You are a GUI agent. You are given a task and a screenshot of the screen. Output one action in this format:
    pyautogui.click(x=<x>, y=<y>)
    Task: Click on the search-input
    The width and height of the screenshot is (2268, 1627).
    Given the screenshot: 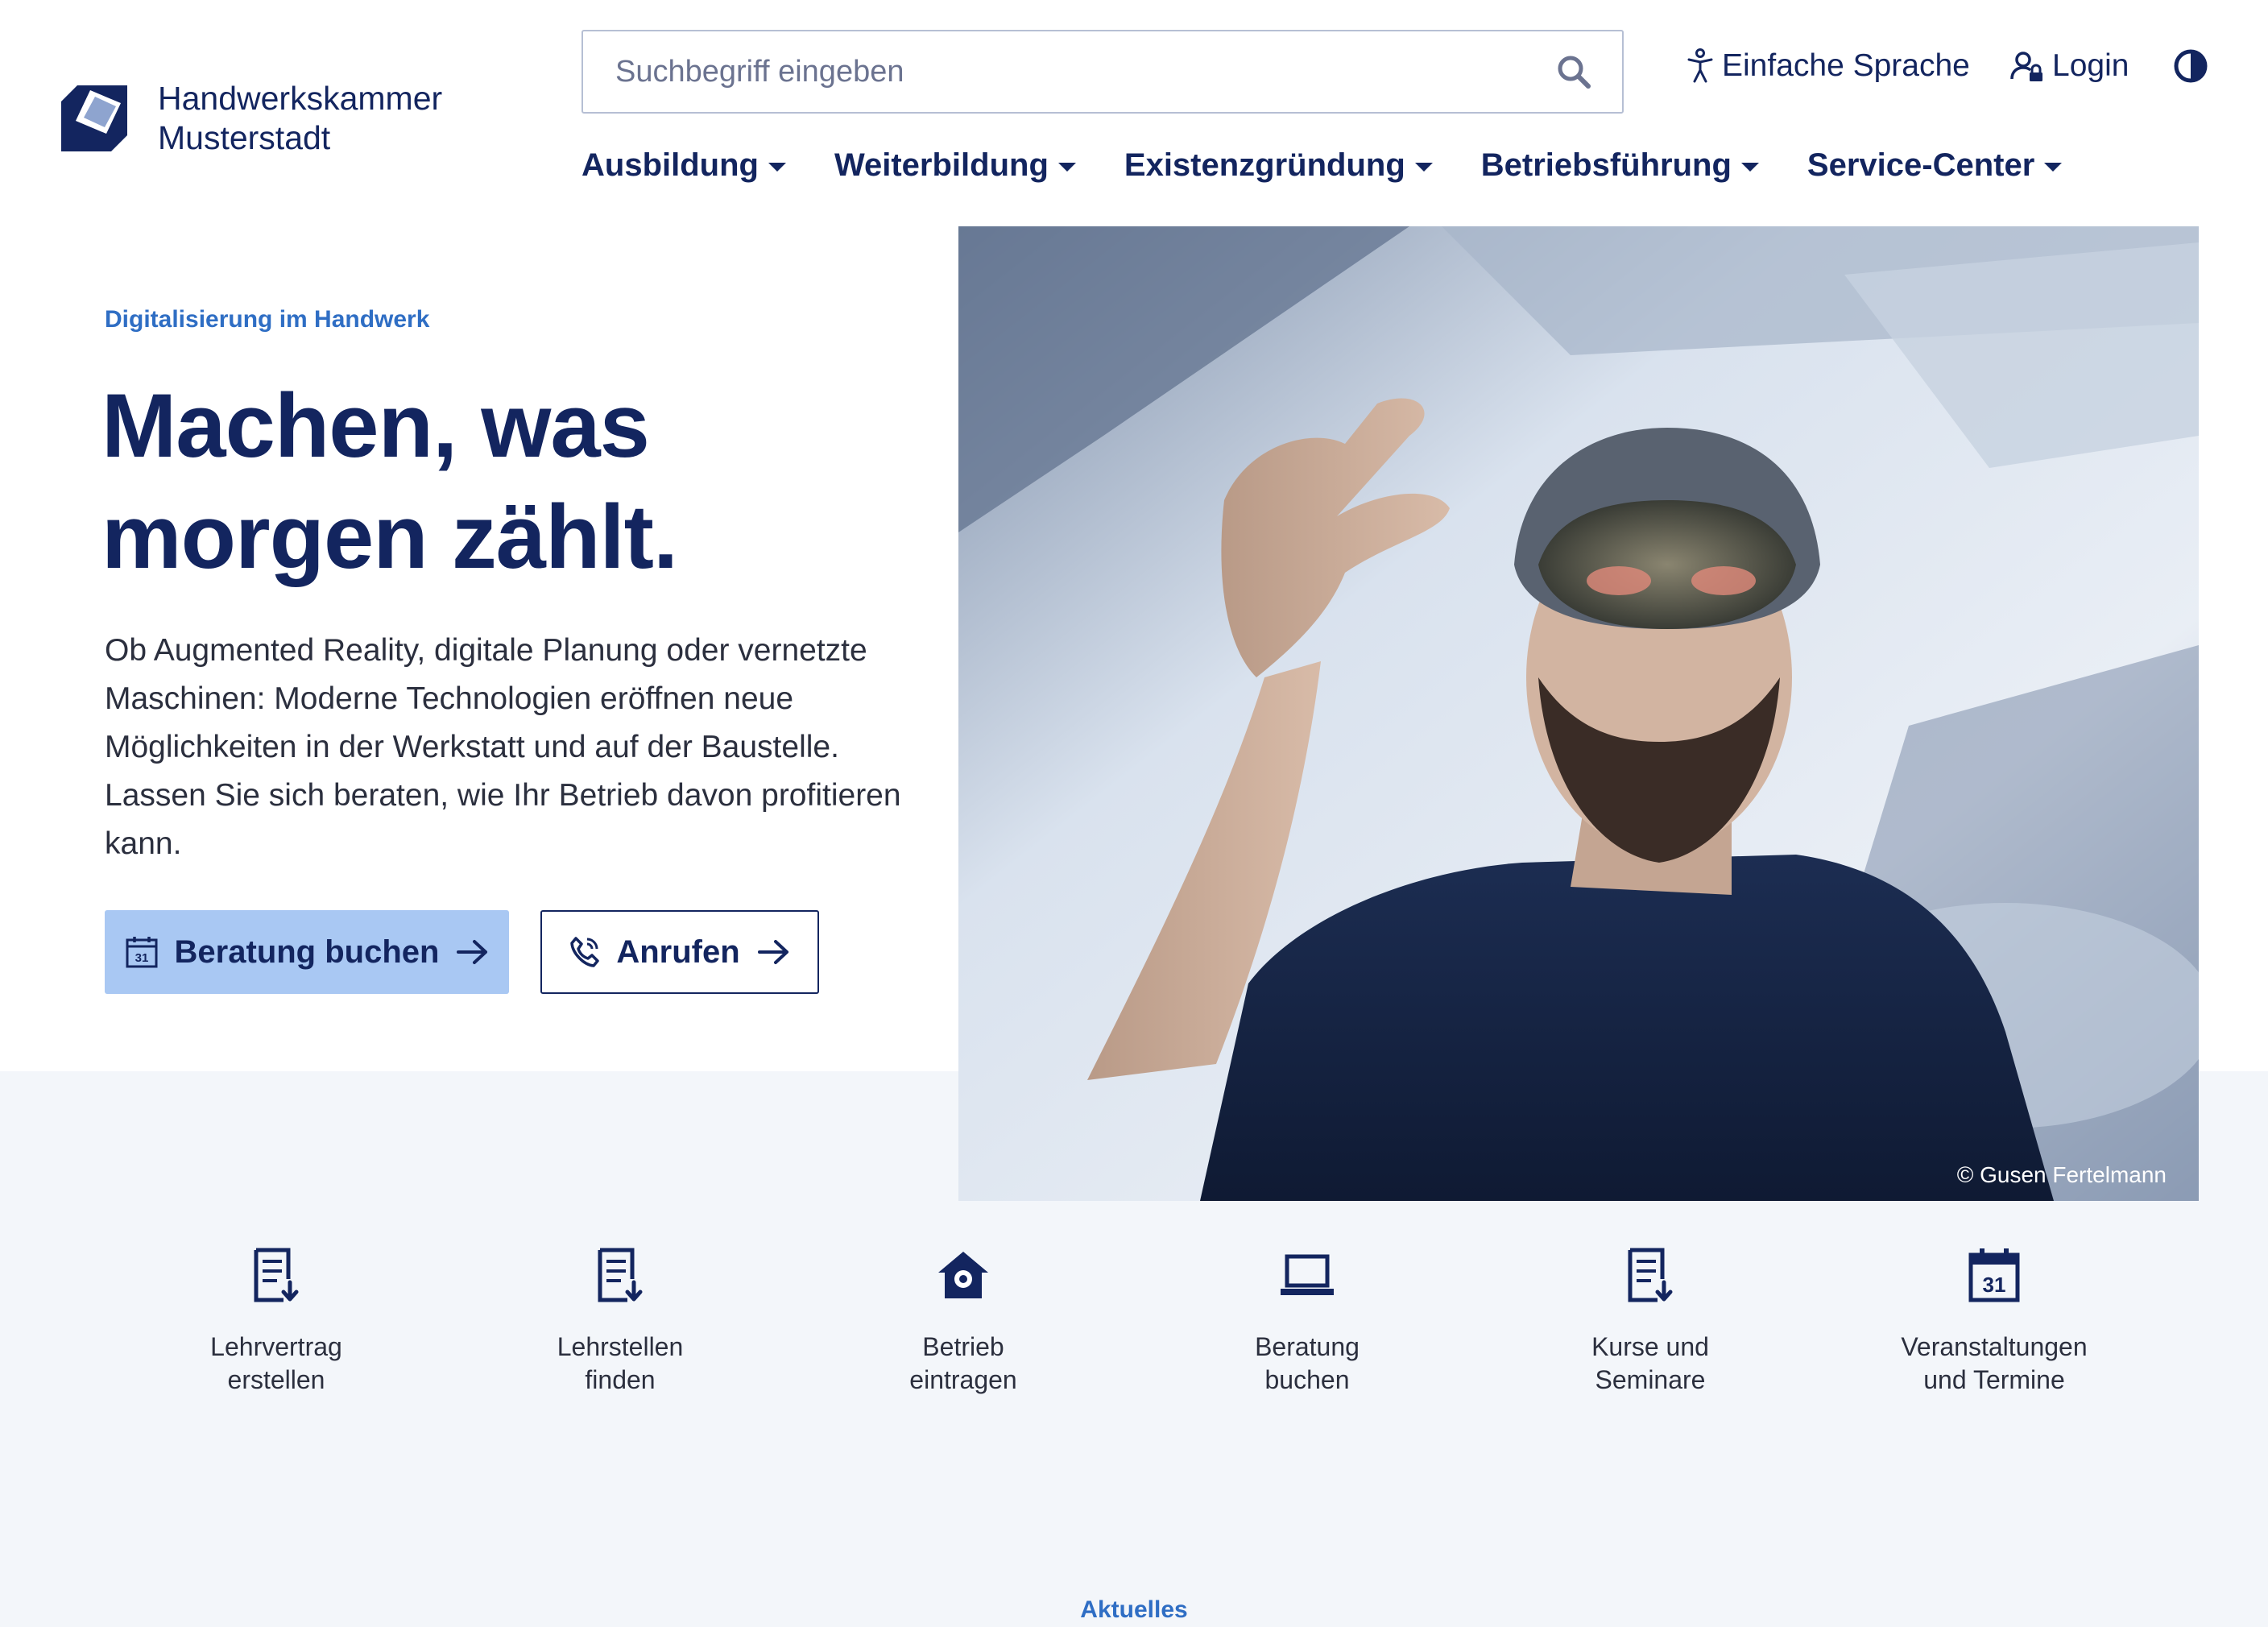 What is the action you would take?
    pyautogui.click(x=1058, y=71)
    